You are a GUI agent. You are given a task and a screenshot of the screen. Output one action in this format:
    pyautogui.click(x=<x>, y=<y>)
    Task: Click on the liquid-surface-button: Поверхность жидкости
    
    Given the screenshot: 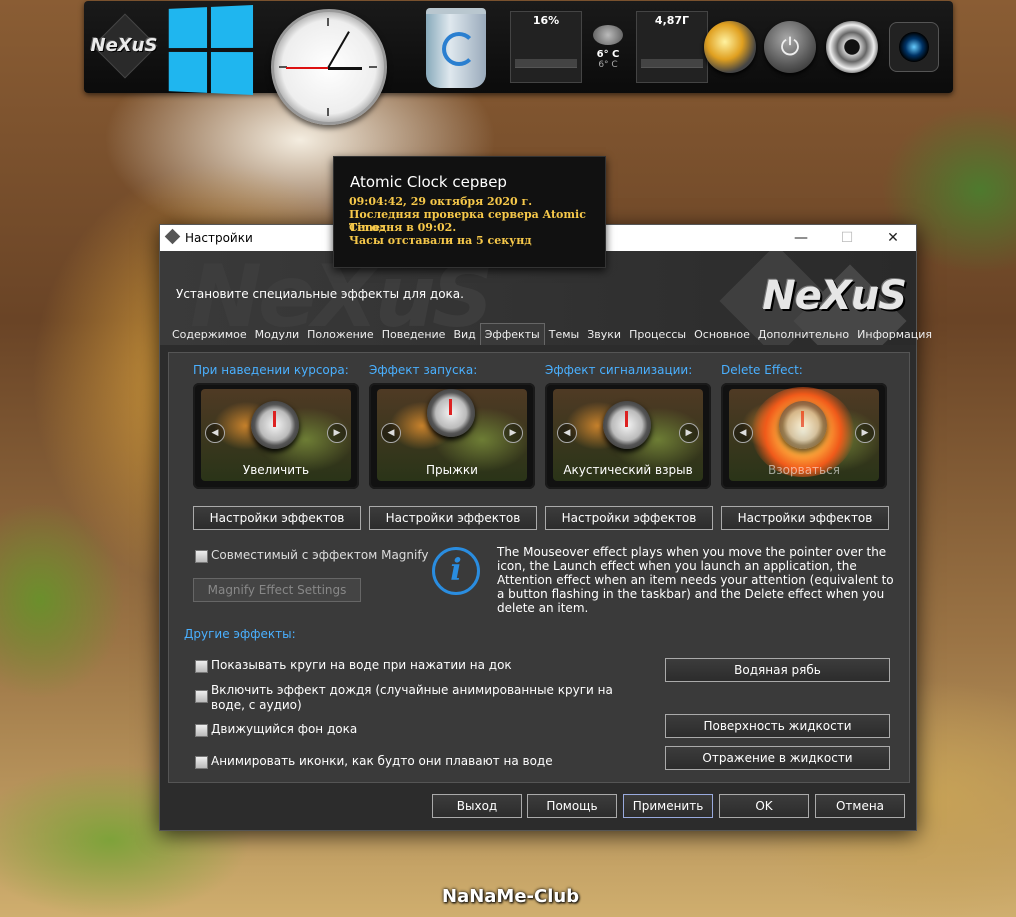 What is the action you would take?
    pyautogui.click(x=777, y=726)
    